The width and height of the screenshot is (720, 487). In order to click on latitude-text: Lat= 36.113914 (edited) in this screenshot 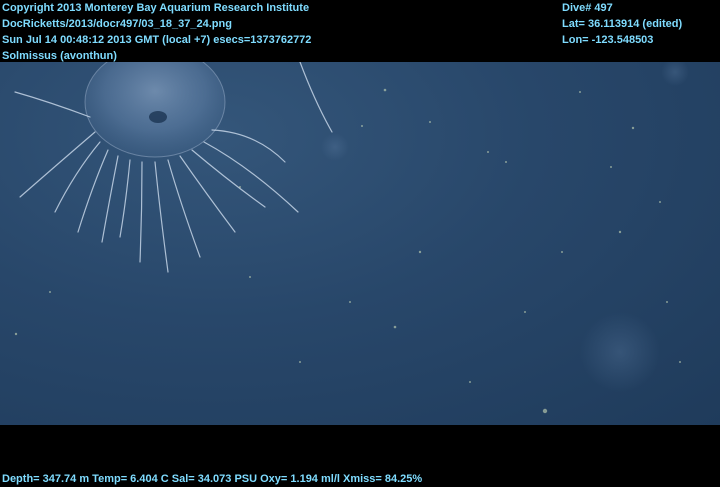, I will do `click(622, 24)`.